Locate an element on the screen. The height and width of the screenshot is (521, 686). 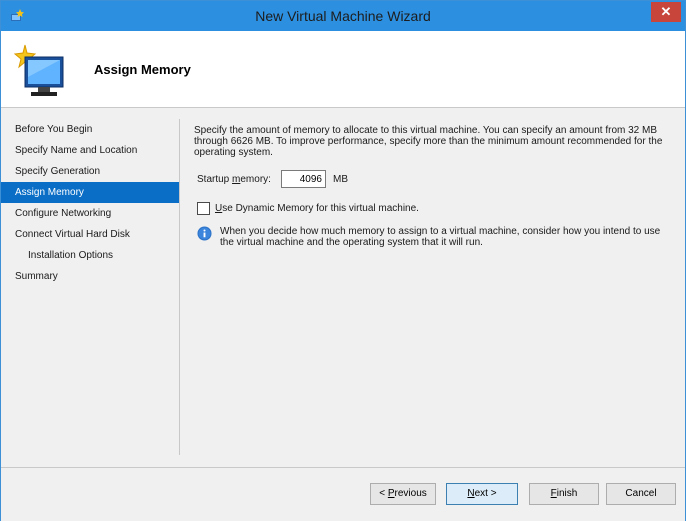
window-title: New Virtual Machine Wizard is located at coordinates (343, 16).